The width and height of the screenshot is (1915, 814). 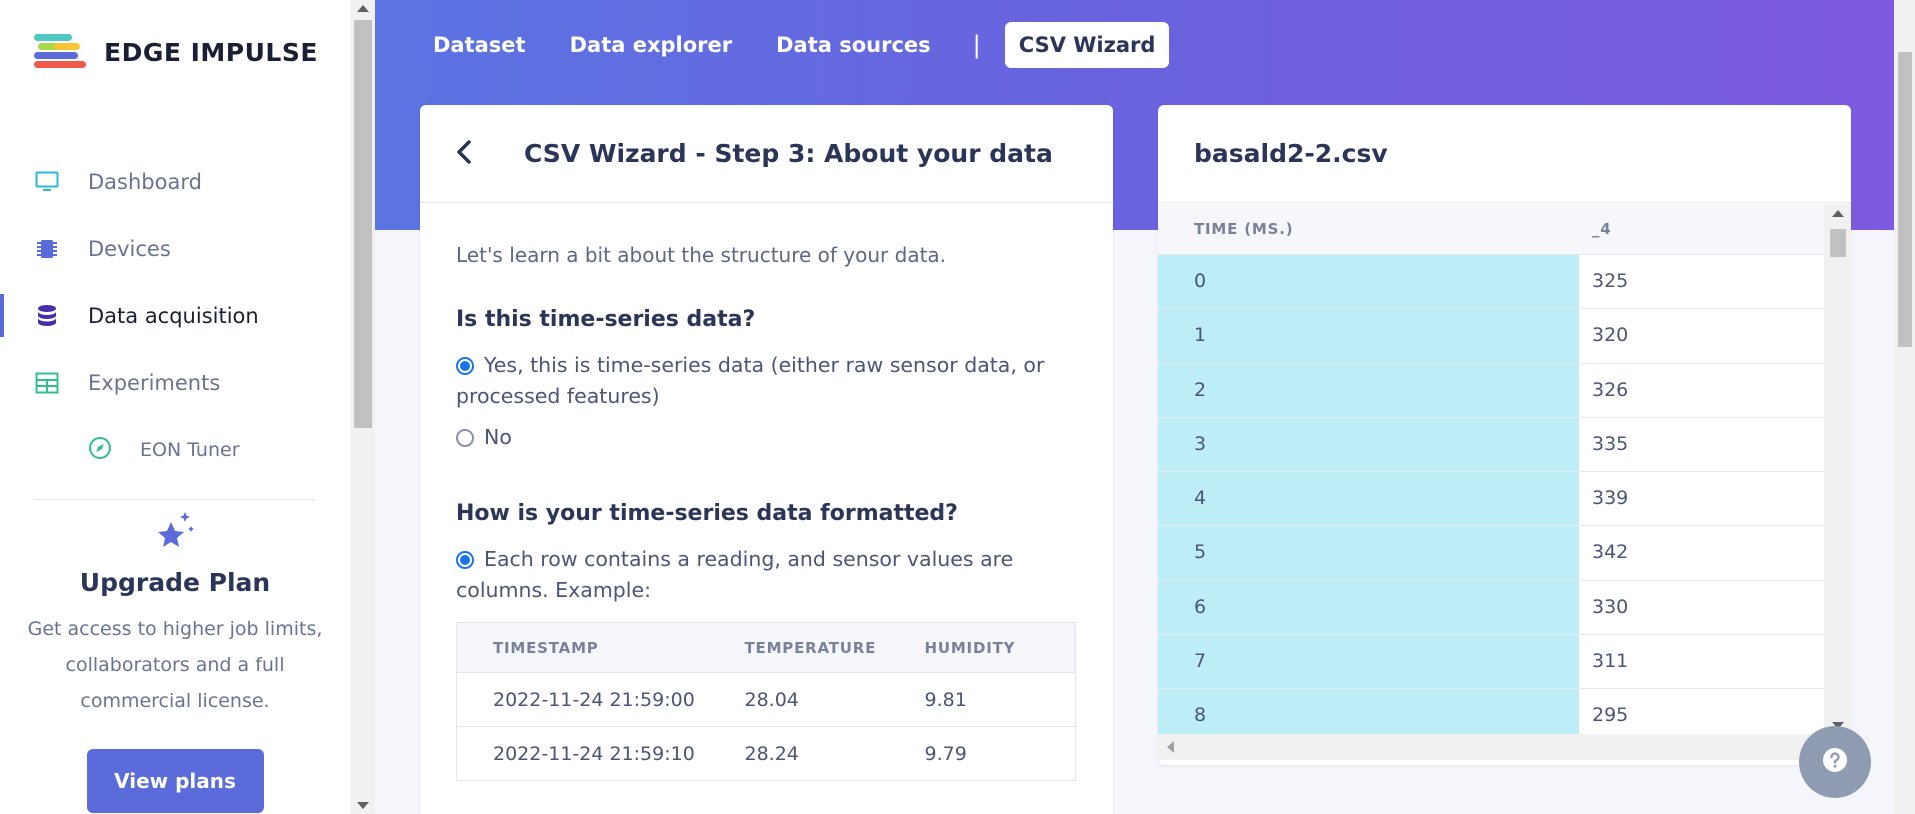 I want to click on sidebar-divider, so click(x=174, y=499).